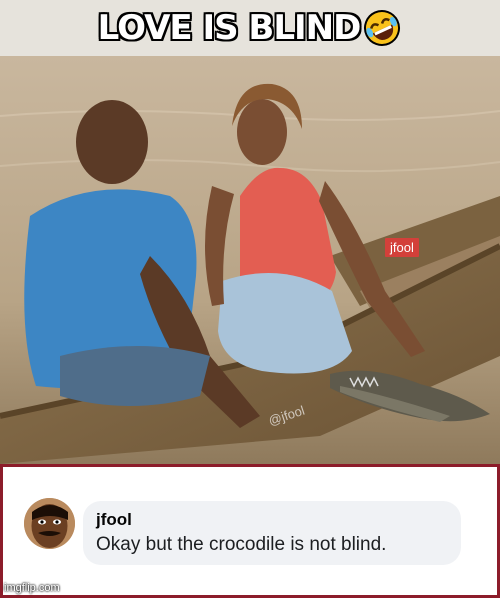 The image size is (500, 598). I want to click on commenter-avatar, so click(49, 523).